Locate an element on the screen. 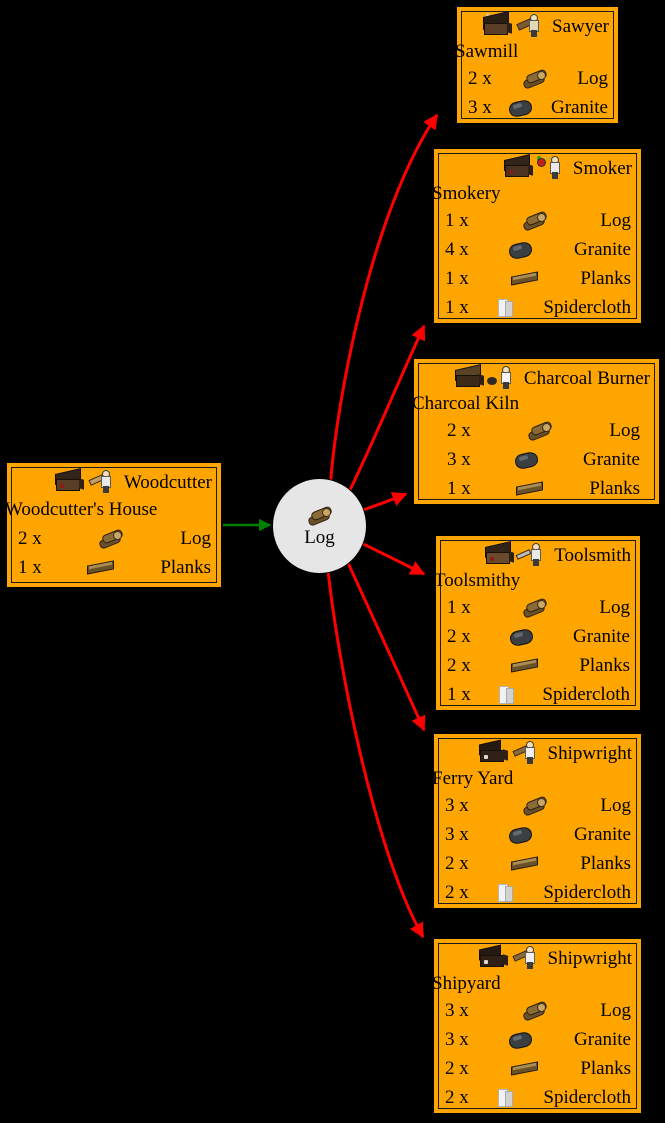 The height and width of the screenshot is (1123, 665). edge-log-to-shipyard is located at coordinates (375, 749).